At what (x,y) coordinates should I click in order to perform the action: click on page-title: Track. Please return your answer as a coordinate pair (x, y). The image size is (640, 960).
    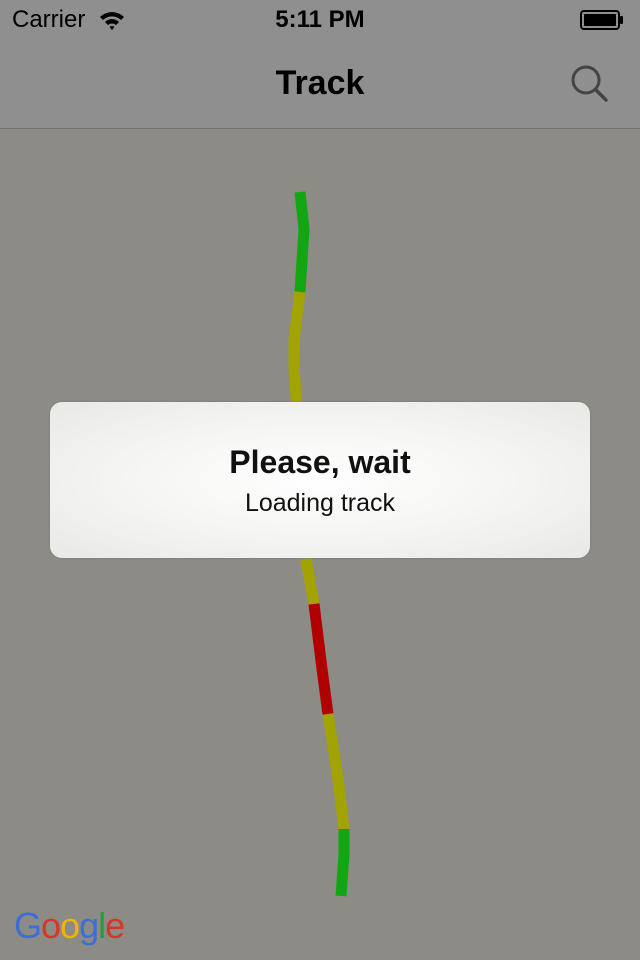
    Looking at the image, I should click on (320, 83).